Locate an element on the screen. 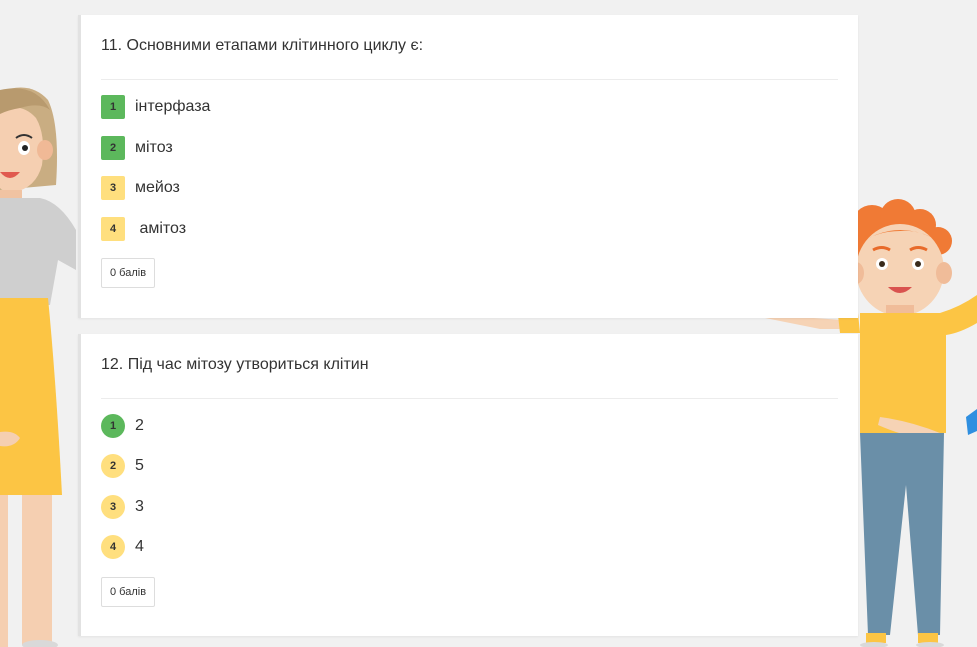  answer-option-3: 3 3 is located at coordinates (122, 507).